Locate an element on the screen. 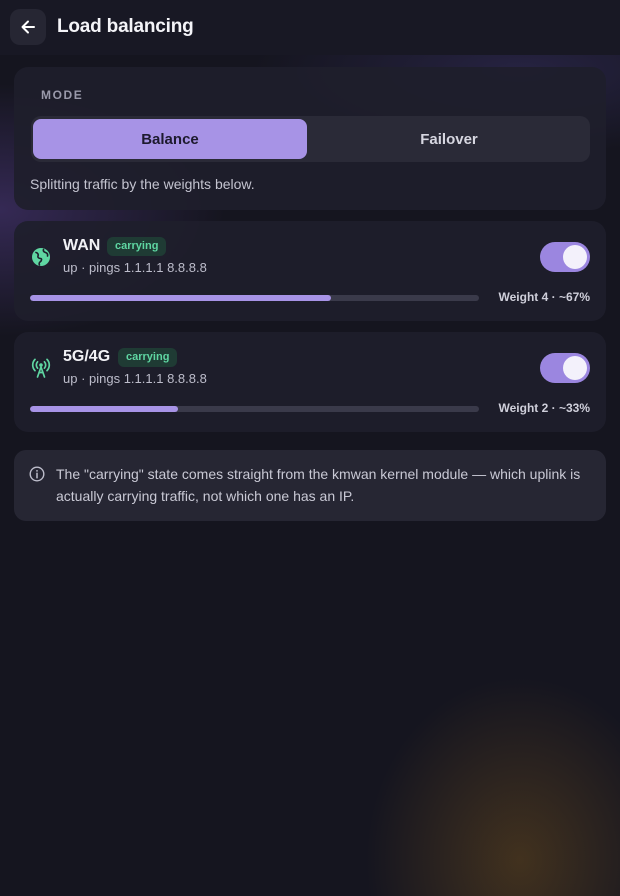 The height and width of the screenshot is (896, 620). weight-label: Weight 2 · ~33% is located at coordinates (544, 408).